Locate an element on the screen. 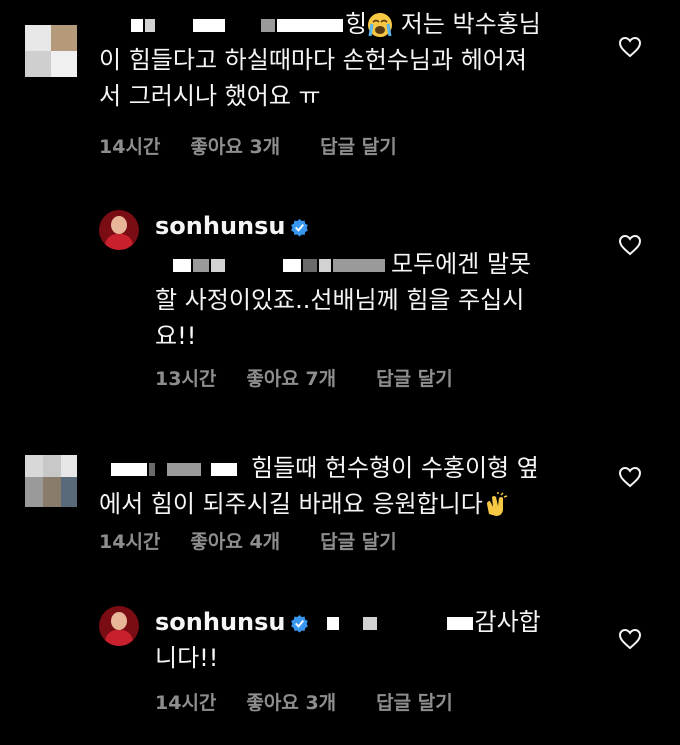 This screenshot has width=680, height=745. clapping-hands-emoji is located at coordinates (497, 504).